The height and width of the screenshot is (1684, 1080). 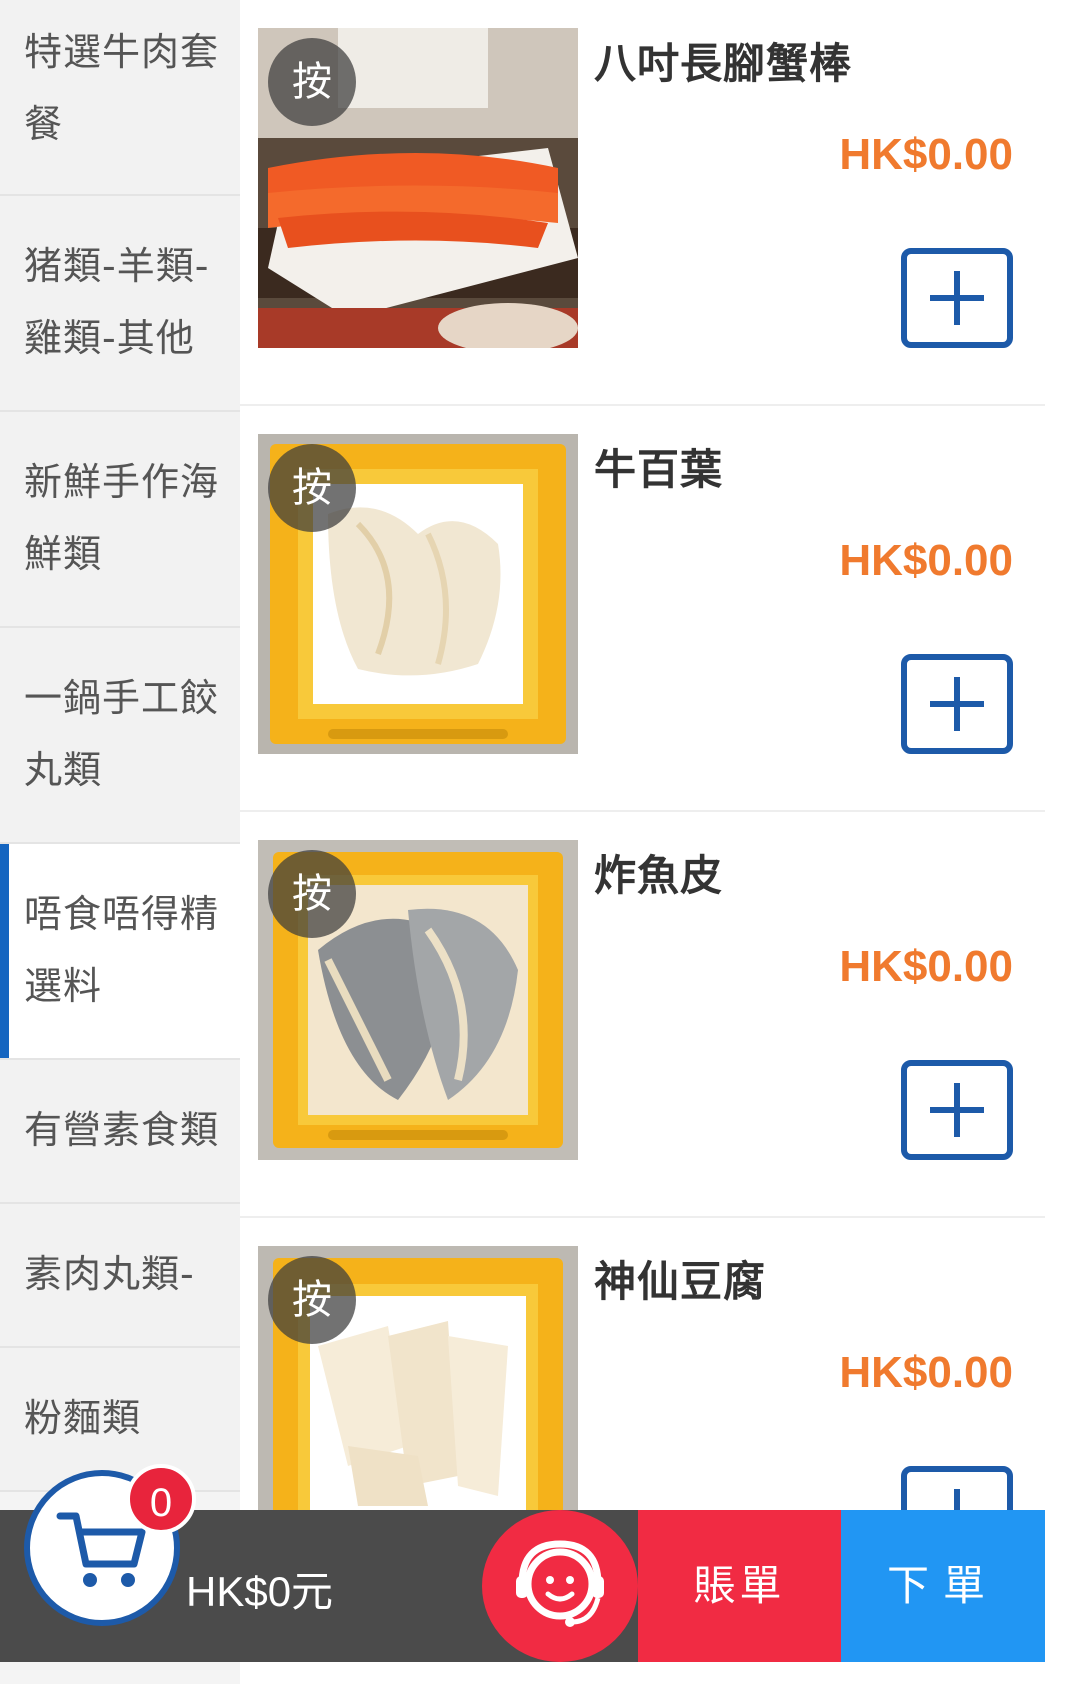 What do you see at coordinates (122, 482) in the screenshot?
I see `sidebar-item-label: 新鮮手作海` at bounding box center [122, 482].